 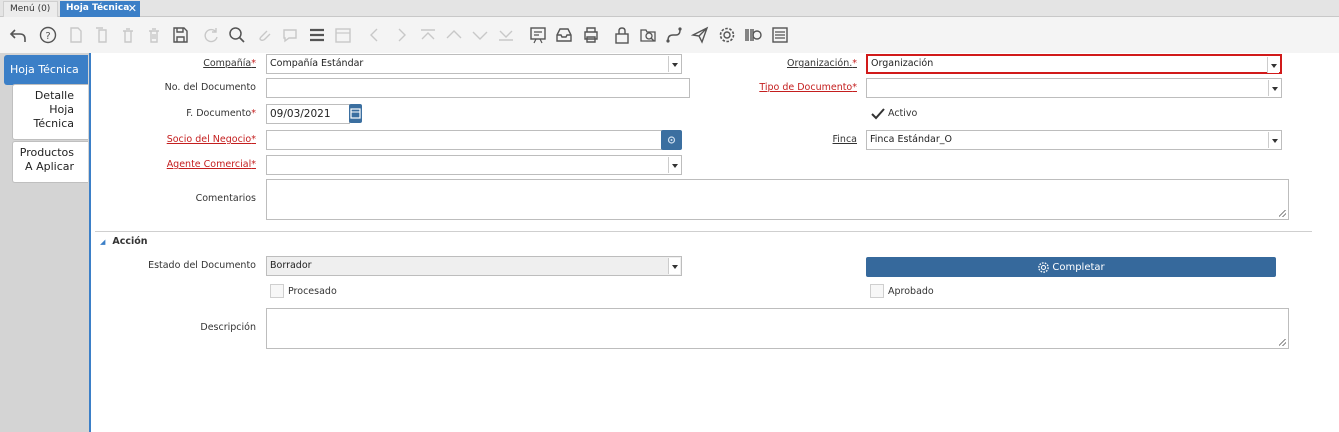 I want to click on socio-negocio-label: Socio del Negocio*, so click(x=211, y=139).